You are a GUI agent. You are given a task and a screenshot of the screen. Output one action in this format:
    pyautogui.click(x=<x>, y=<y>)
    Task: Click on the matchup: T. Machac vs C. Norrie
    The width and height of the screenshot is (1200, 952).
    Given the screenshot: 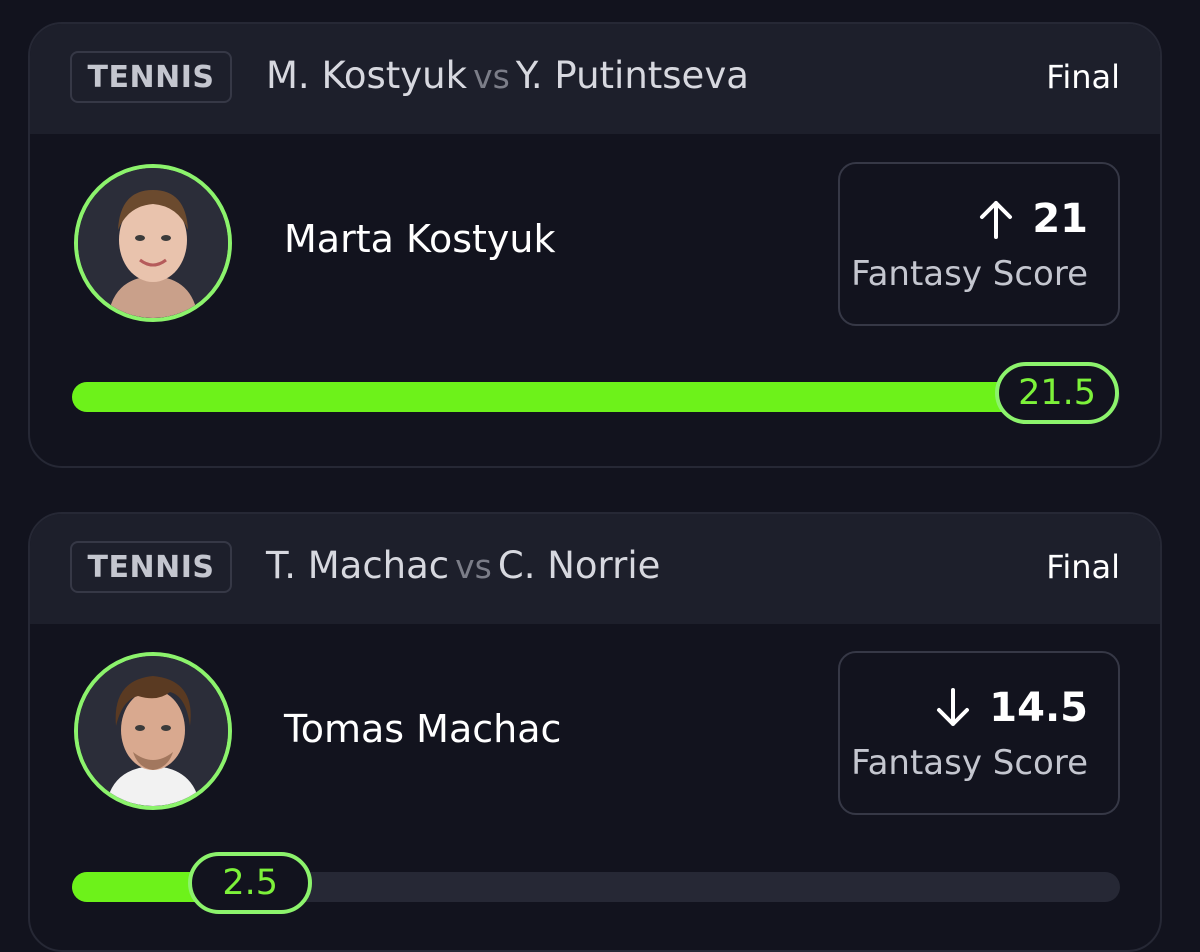 What is the action you would take?
    pyautogui.click(x=463, y=565)
    